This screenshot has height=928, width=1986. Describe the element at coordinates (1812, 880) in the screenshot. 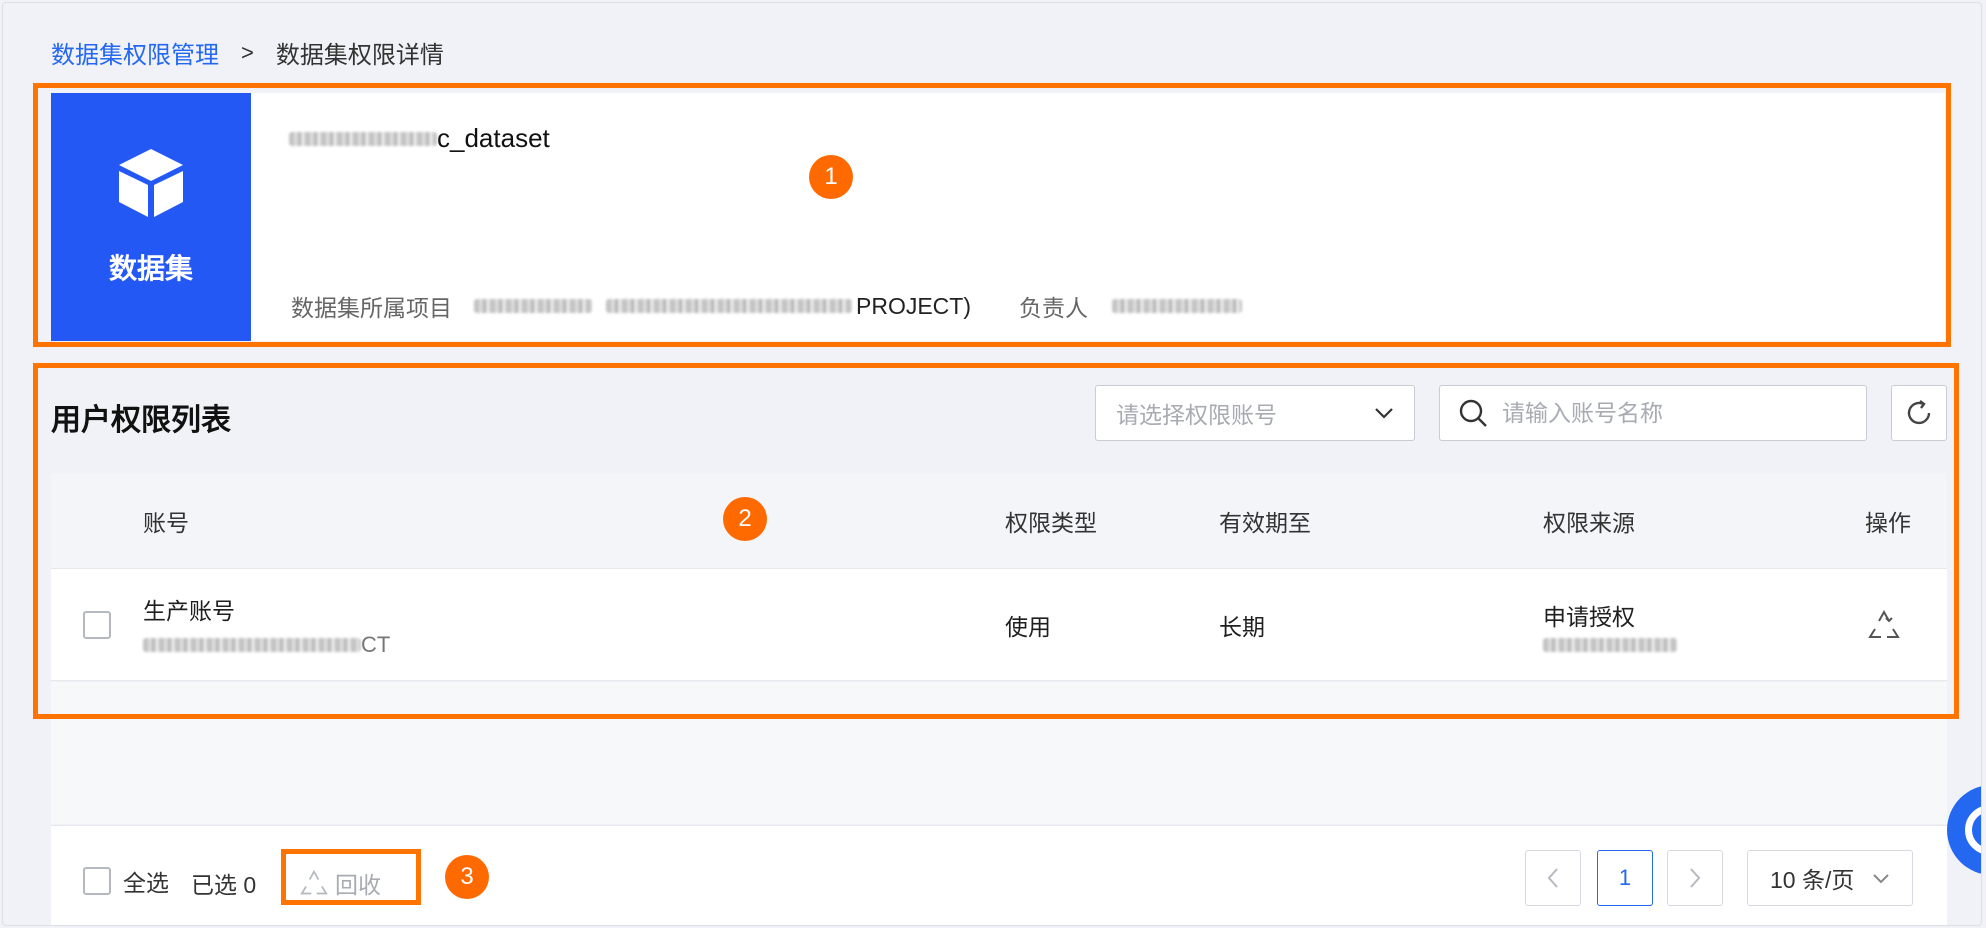

I see `page-size-value: 10 条/页` at that location.